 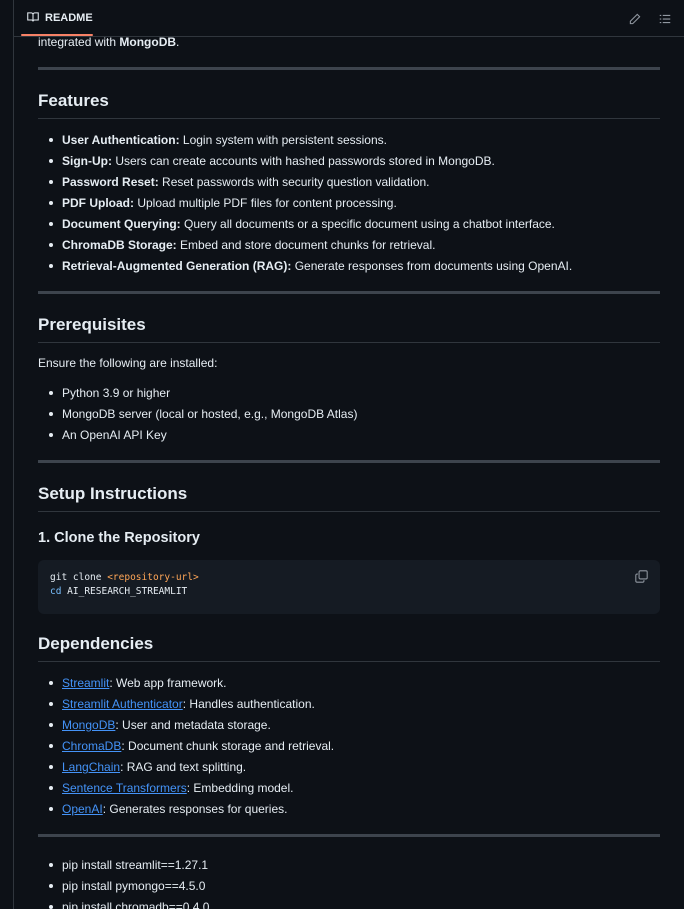 I want to click on dependency-link: Streamlit, so click(x=85, y=683).